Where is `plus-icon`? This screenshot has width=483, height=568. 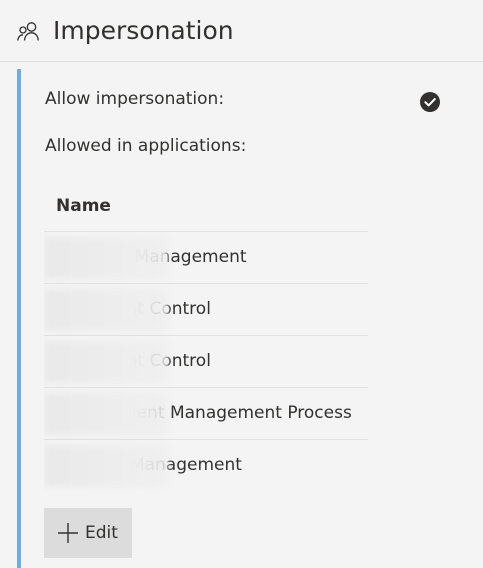 plus-icon is located at coordinates (68, 533).